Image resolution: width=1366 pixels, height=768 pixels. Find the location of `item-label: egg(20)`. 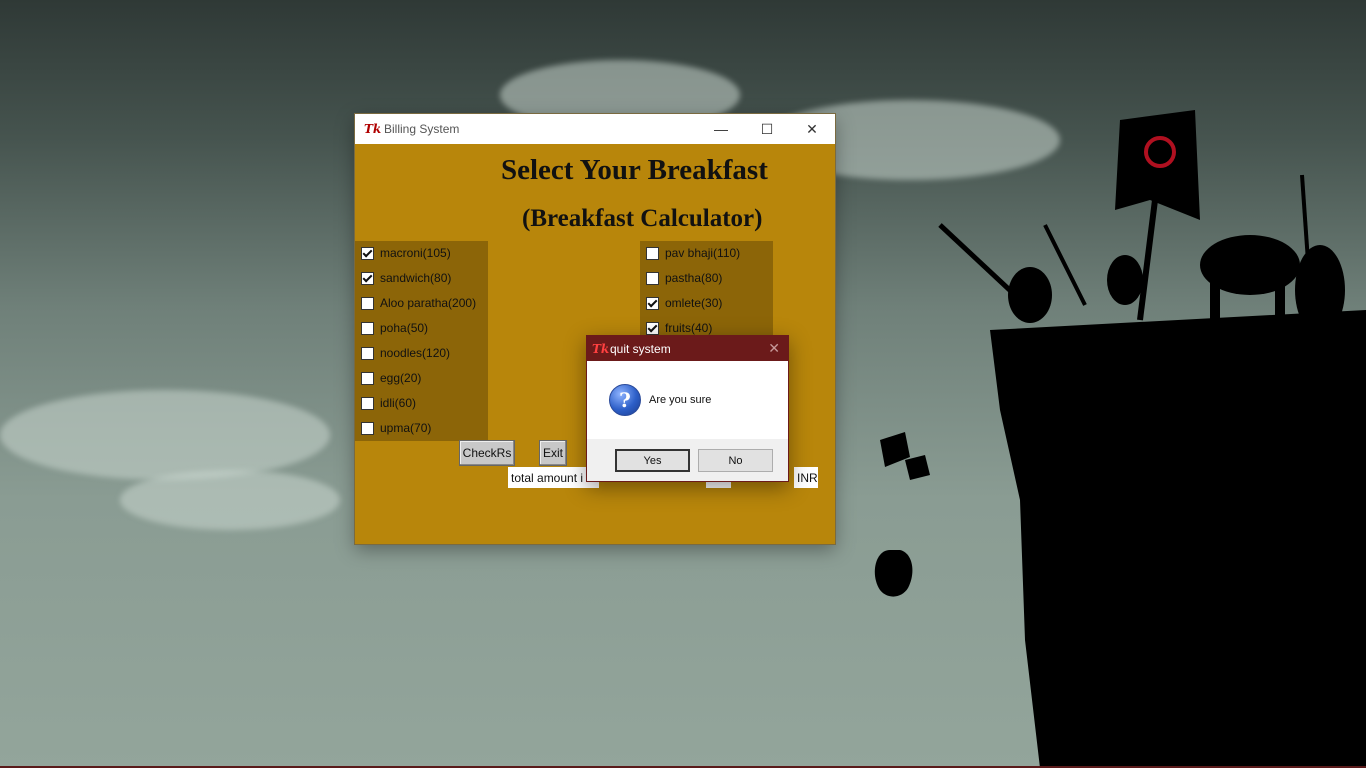

item-label: egg(20) is located at coordinates (401, 378).